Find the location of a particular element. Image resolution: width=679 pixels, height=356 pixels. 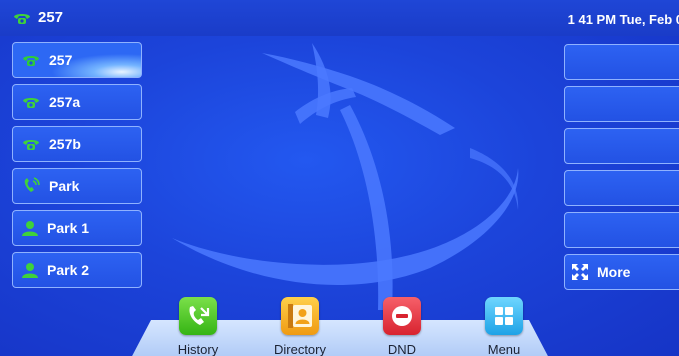

expand-icon is located at coordinates (580, 272).